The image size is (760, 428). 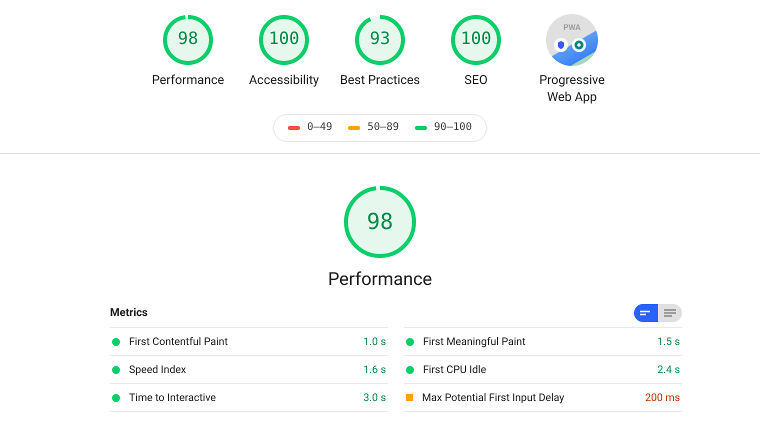 I want to click on metric-name: First Meaningful Paint, so click(x=475, y=342).